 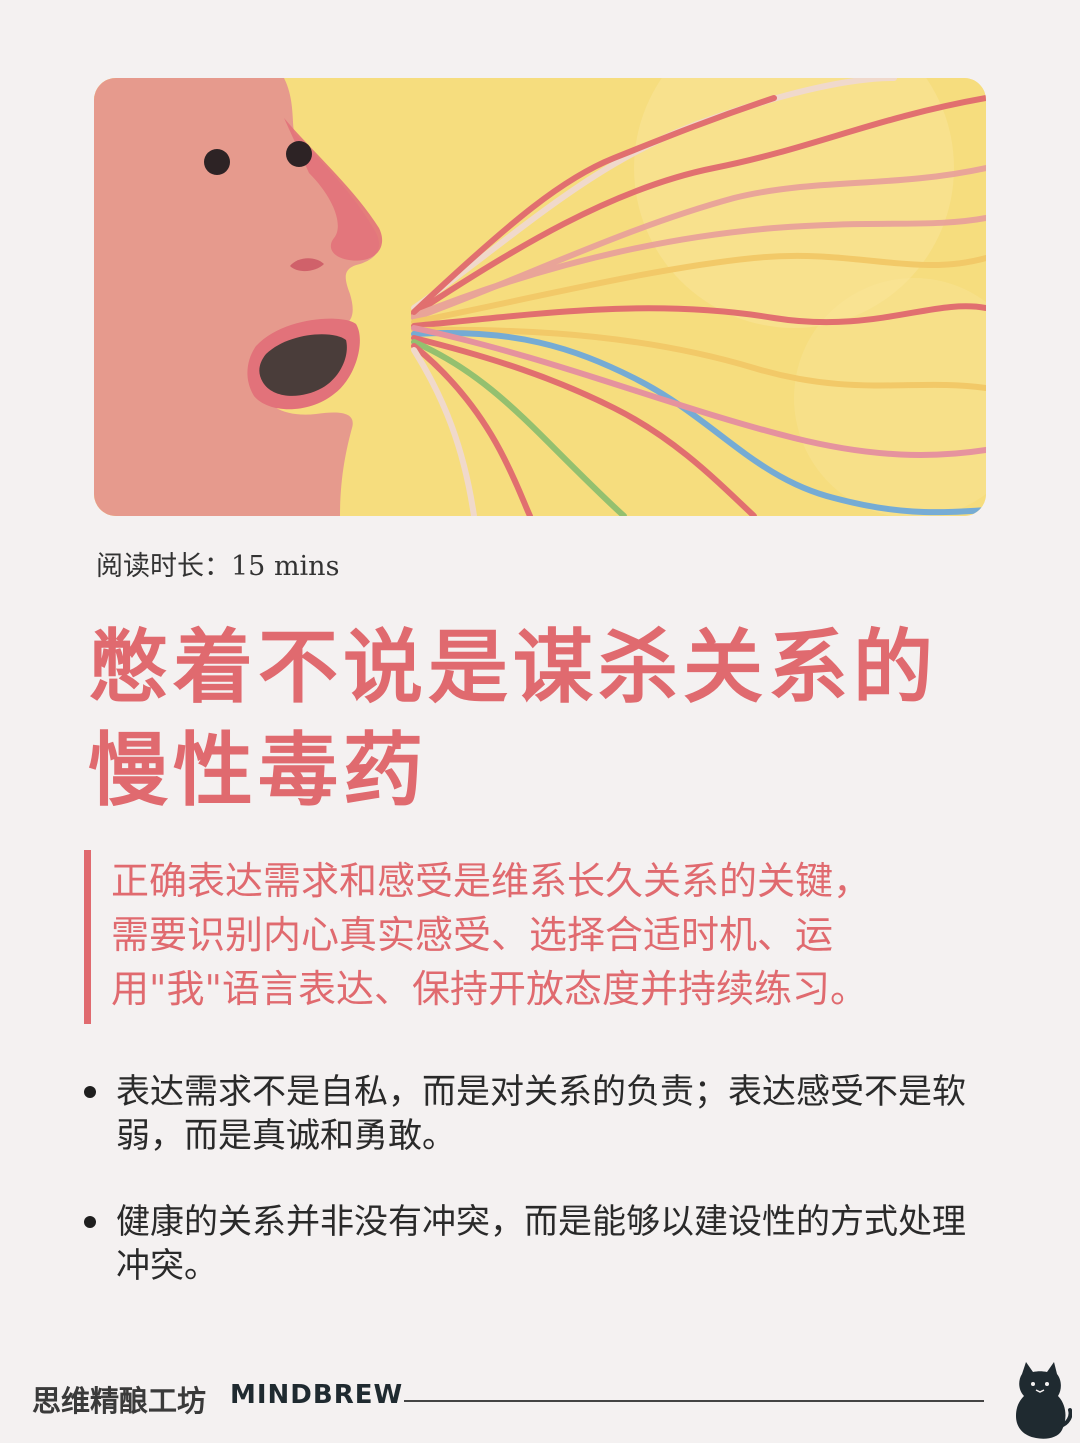 I want to click on list-item: 表达需求不是自私，而是对关系的负责；表达感受不是软弱，而是真诚和勇敢。, so click(x=535, y=1114).